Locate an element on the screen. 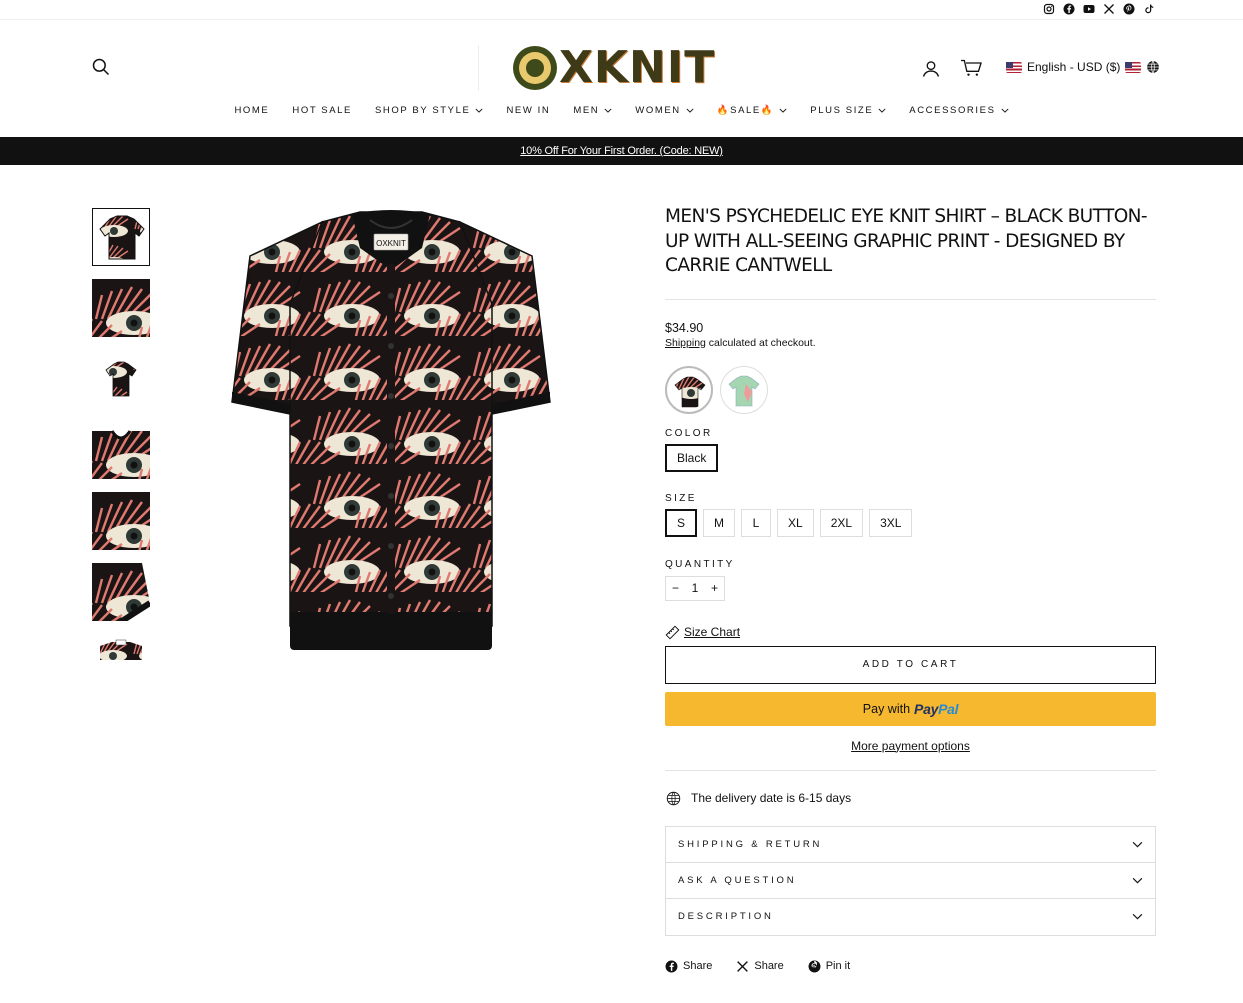  logo-text: XKNIT is located at coordinates (637, 67).